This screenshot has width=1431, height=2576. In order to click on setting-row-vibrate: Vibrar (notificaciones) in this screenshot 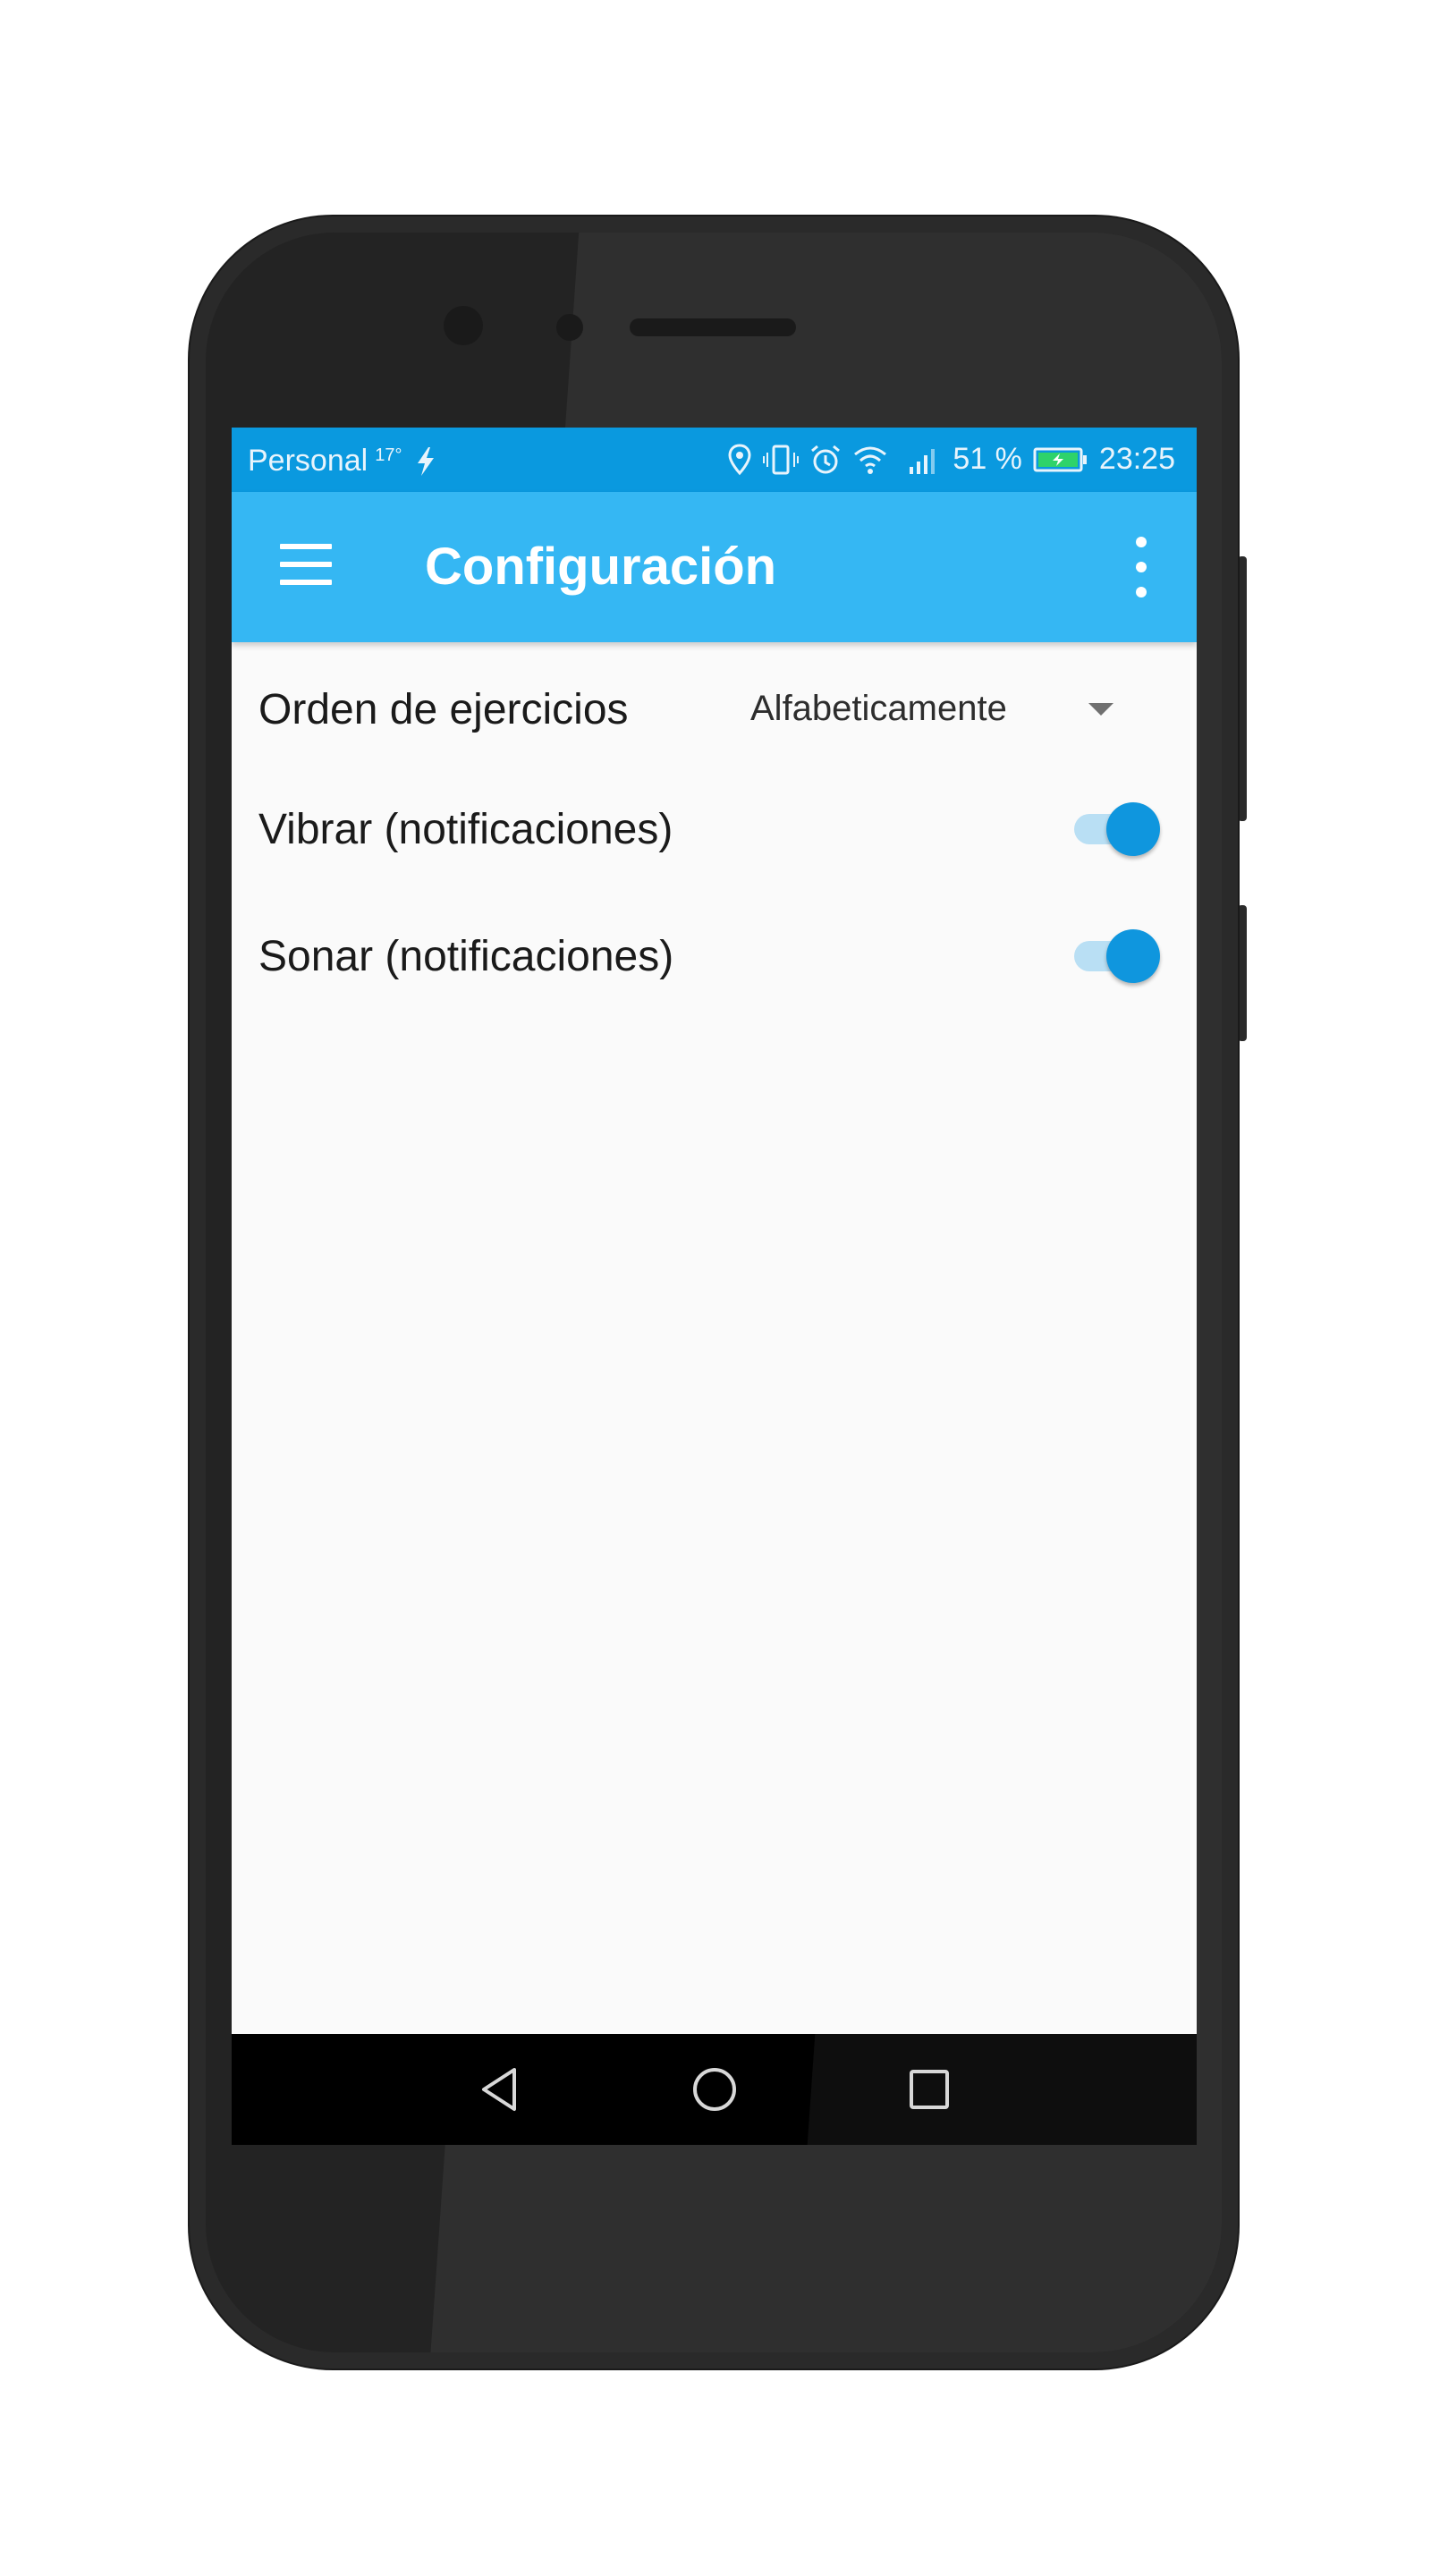, I will do `click(715, 826)`.